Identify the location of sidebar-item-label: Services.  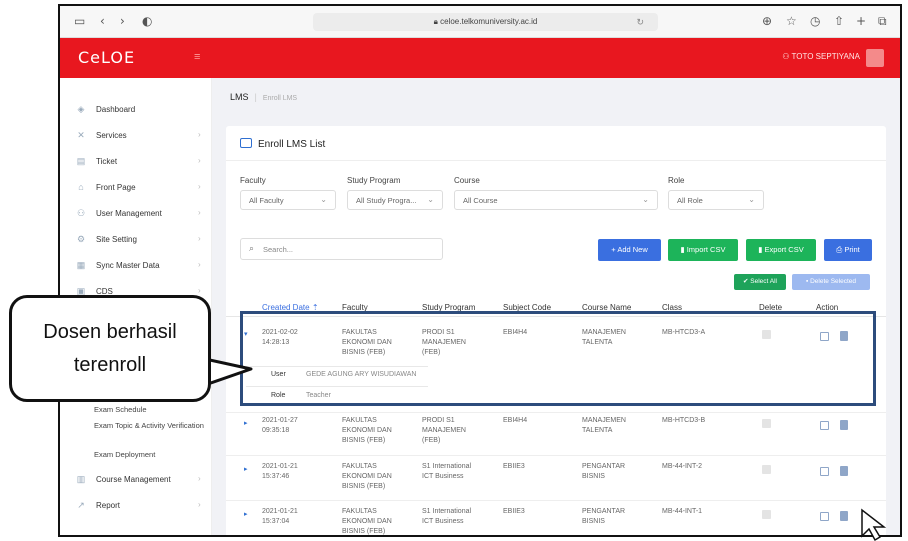
(111, 135).